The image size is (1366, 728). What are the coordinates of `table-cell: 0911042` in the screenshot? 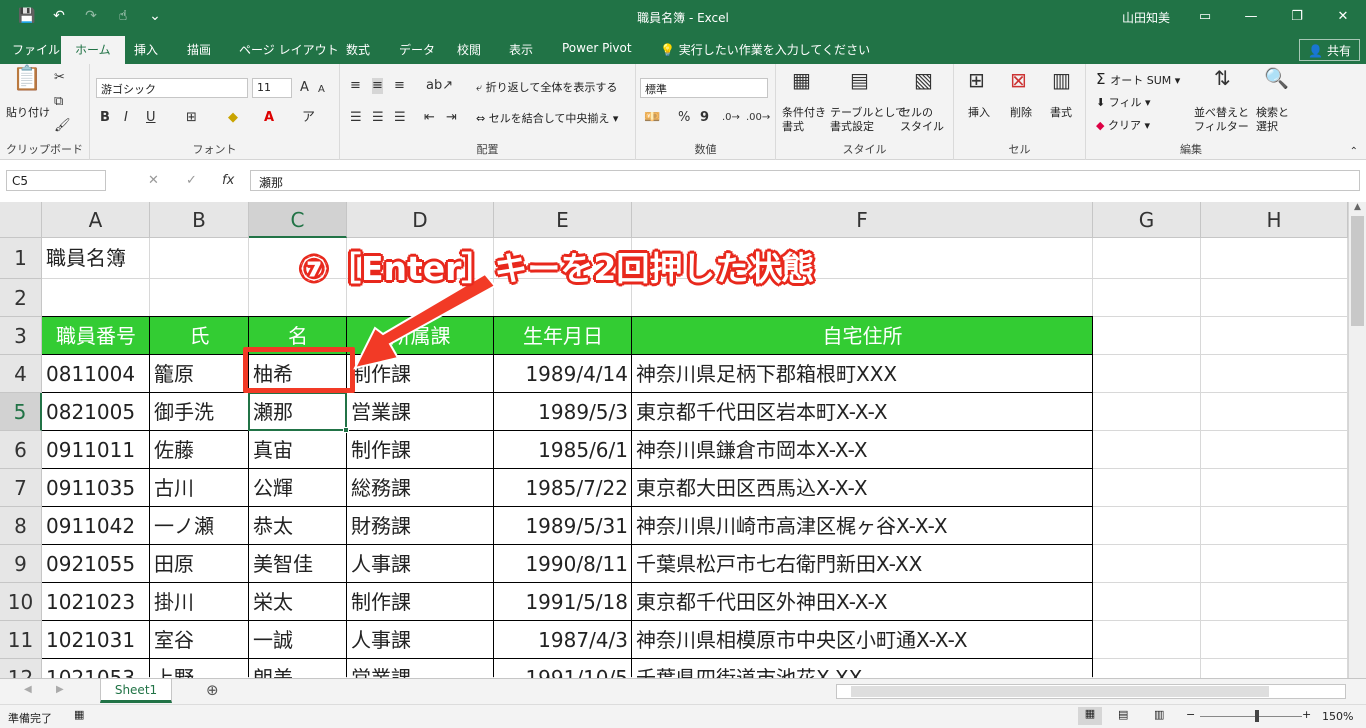 It's located at (96, 526).